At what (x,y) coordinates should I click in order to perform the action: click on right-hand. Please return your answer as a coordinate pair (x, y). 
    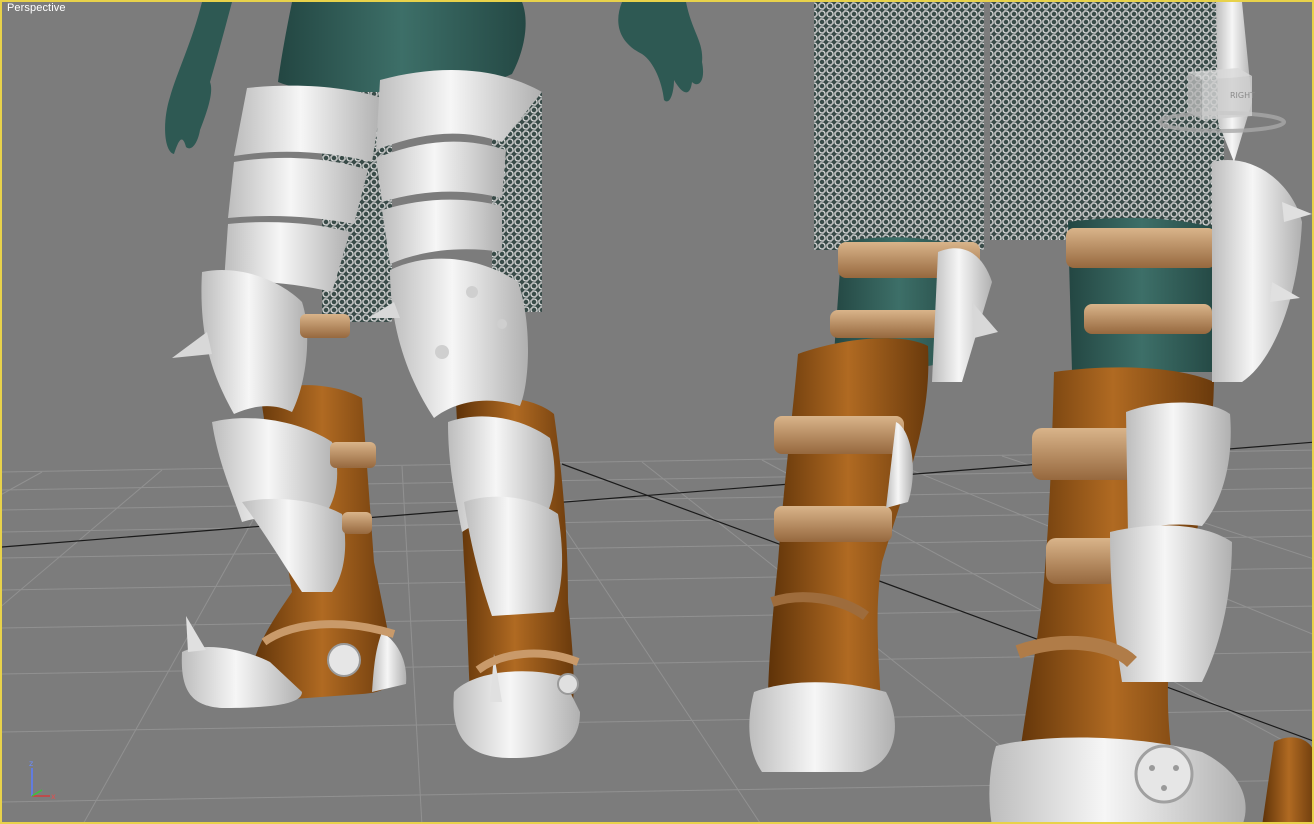
    Looking at the image, I should click on (661, 52).